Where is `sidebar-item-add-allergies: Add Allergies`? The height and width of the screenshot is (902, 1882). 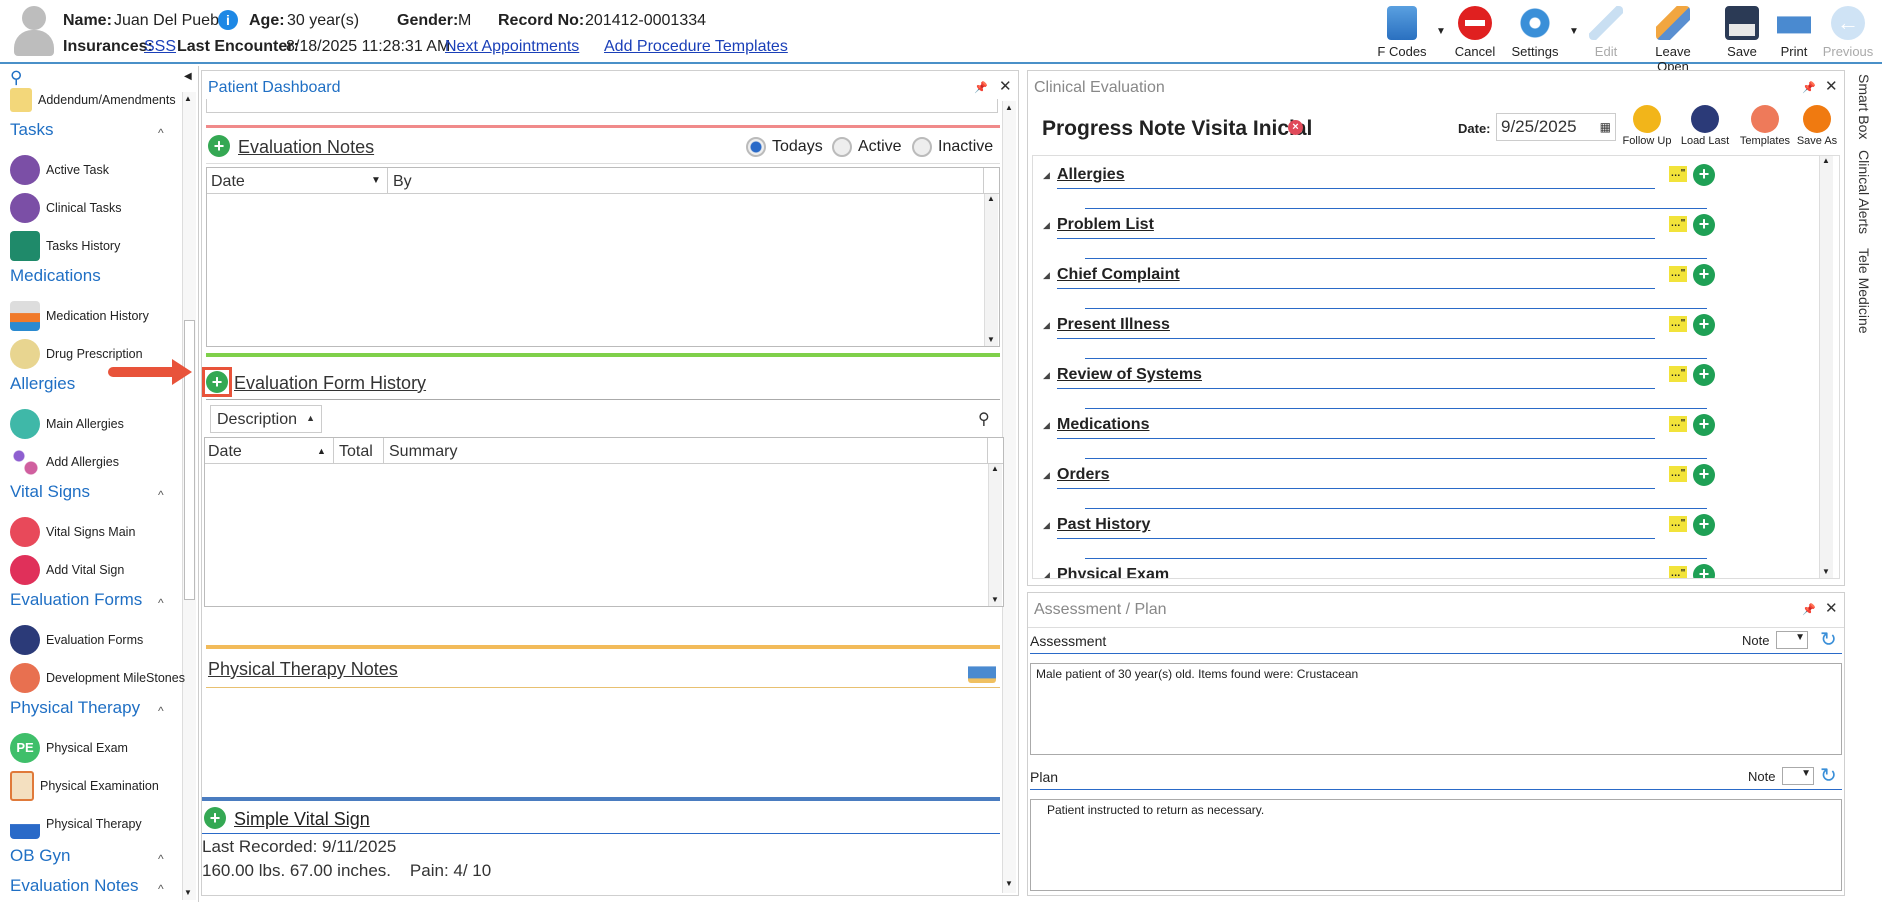
sidebar-item-add-allergies: Add Allergies is located at coordinates (100, 462).